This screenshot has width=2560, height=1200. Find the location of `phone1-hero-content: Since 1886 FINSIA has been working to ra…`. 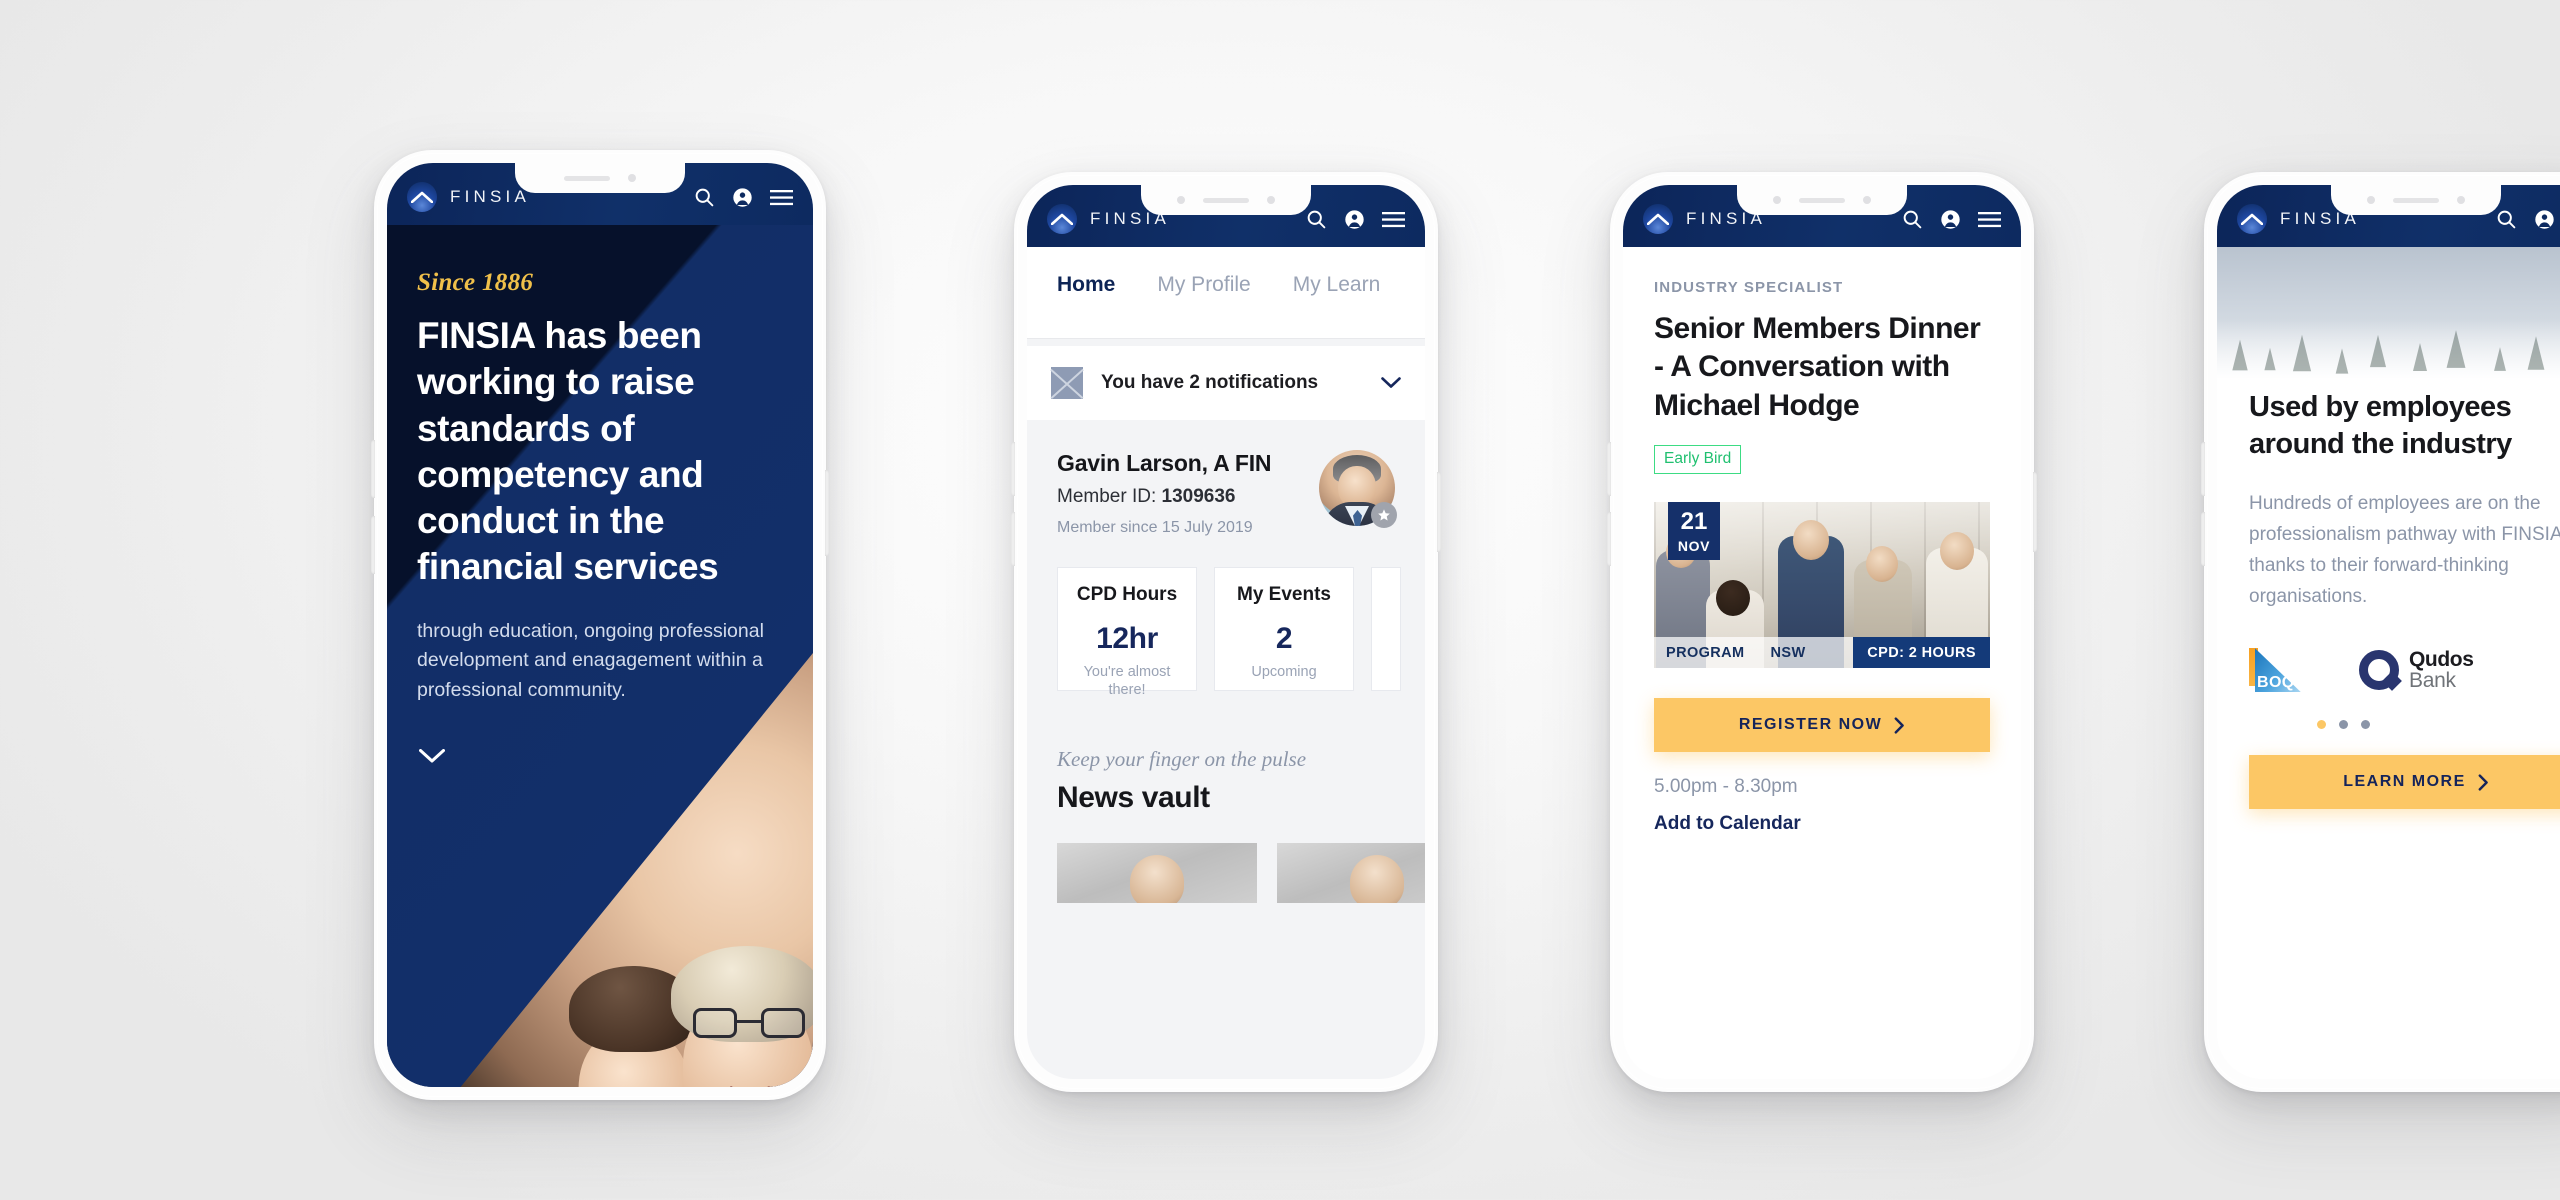

phone1-hero-content: Since 1886 FINSIA has been working to ra… is located at coordinates (600, 465).